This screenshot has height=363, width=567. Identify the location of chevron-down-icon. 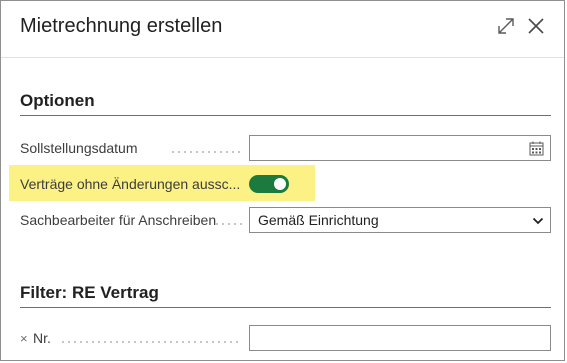
(538, 221).